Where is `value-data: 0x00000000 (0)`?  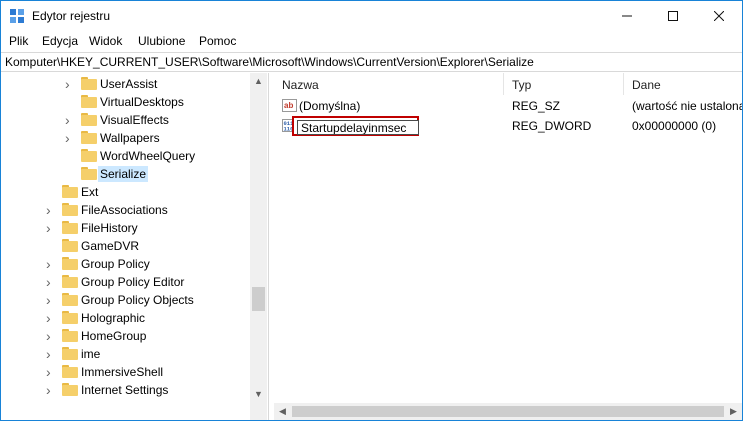
value-data: 0x00000000 (0) is located at coordinates (674, 126).